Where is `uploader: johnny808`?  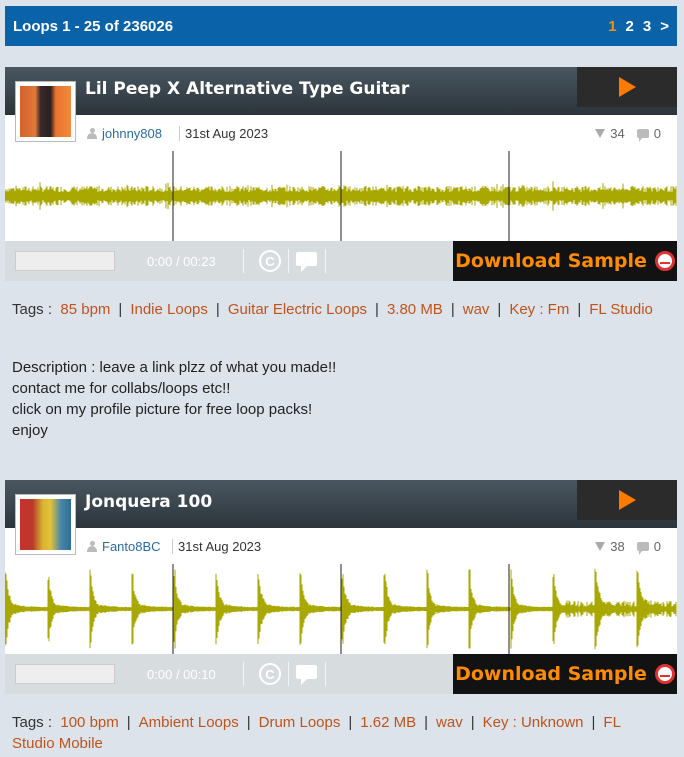
uploader: johnny808 is located at coordinates (124, 133).